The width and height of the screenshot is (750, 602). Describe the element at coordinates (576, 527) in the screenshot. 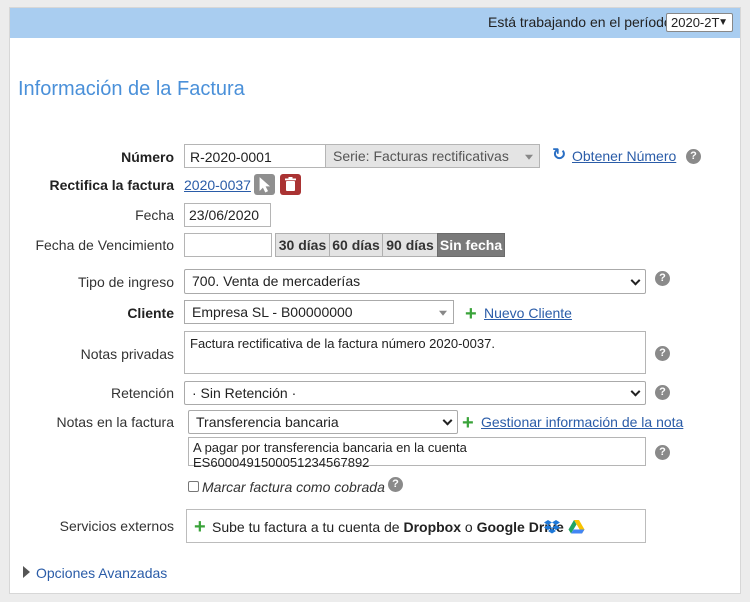

I see `google-drive-icon` at that location.